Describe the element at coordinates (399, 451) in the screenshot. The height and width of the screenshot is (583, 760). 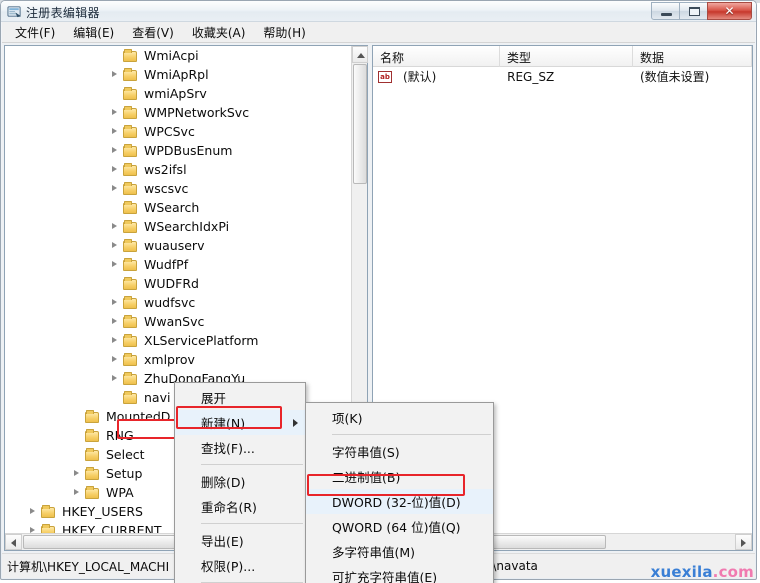
I see `new-string-value: 字符串值(S)` at that location.